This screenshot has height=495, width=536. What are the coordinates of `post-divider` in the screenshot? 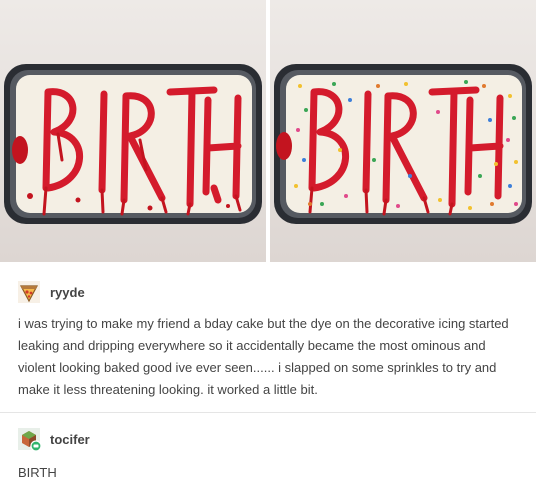 It's located at (268, 412).